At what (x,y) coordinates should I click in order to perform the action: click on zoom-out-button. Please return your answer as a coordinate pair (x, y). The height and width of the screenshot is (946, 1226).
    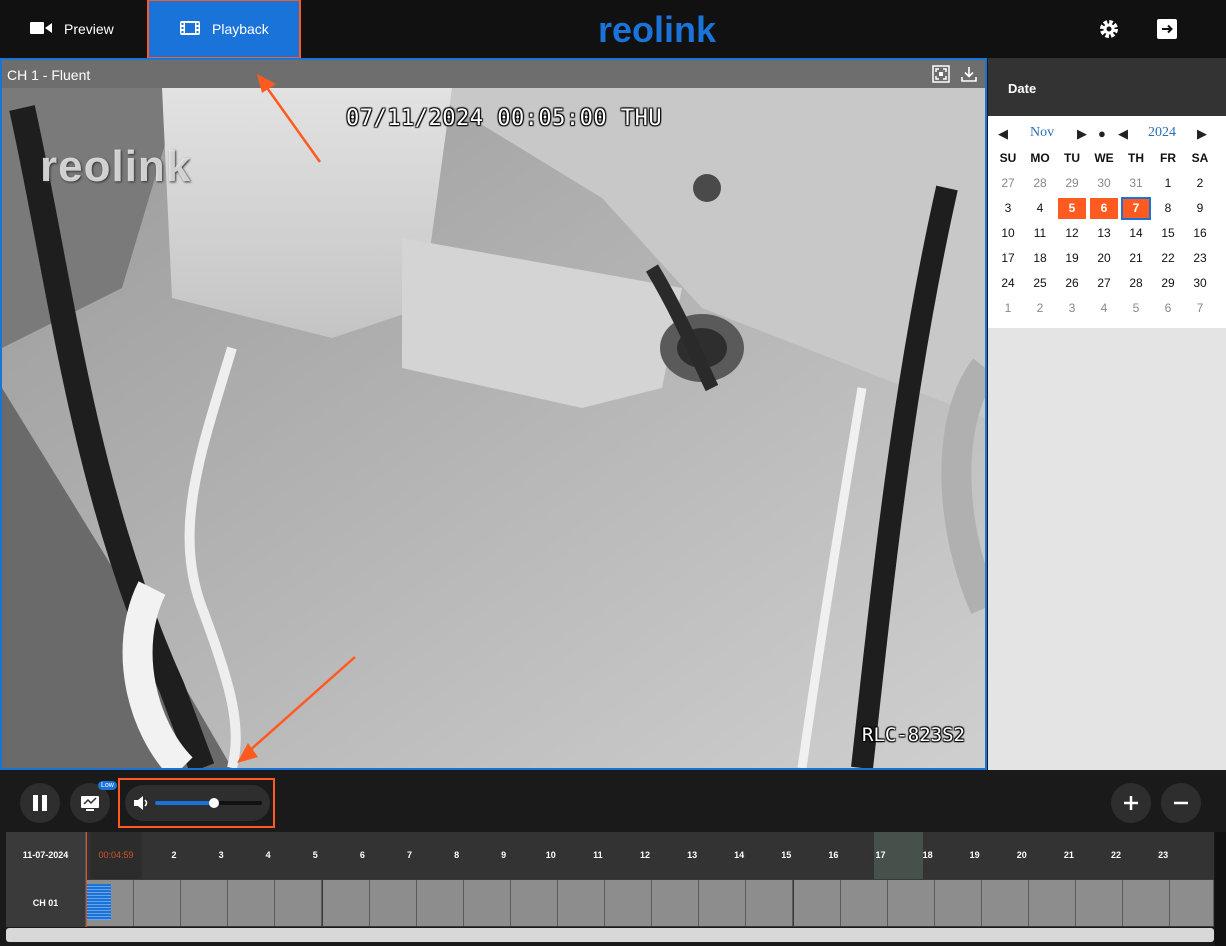
    Looking at the image, I should click on (1181, 803).